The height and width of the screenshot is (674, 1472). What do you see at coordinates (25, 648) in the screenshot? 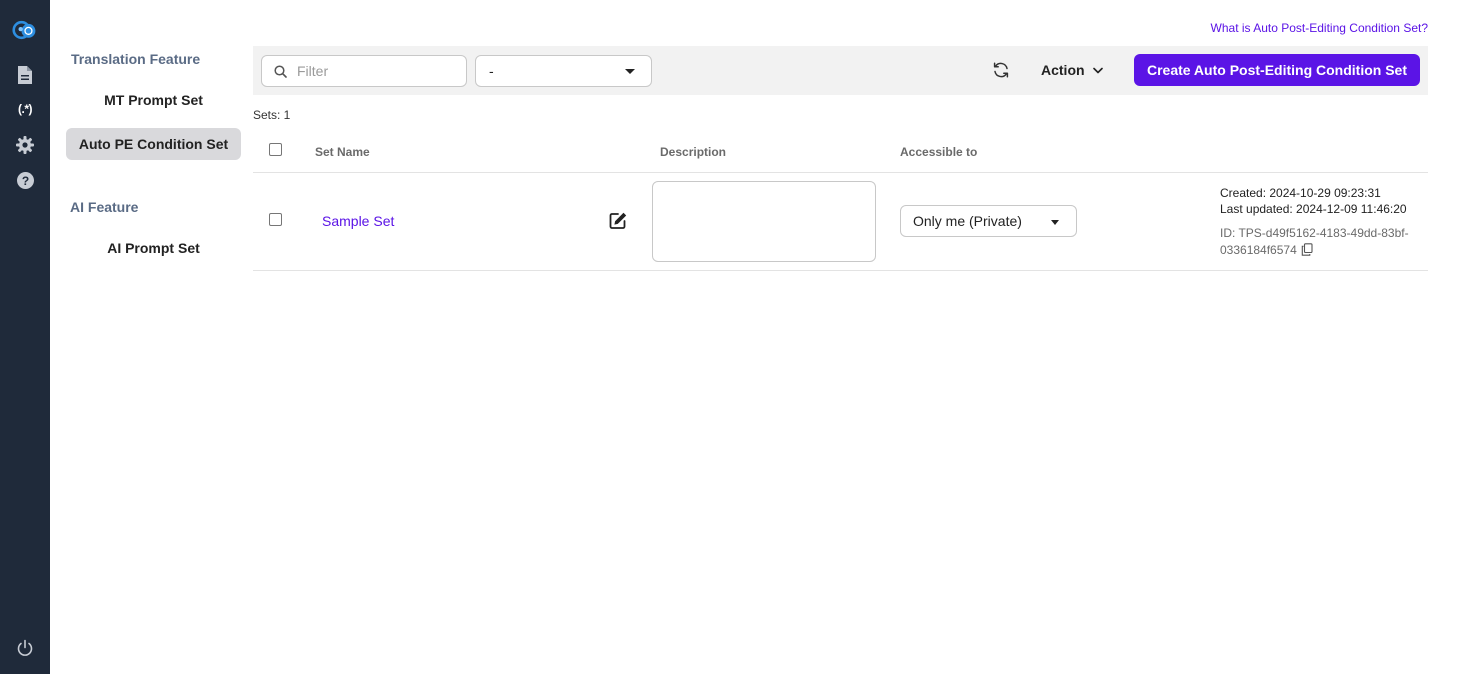
I see `power-icon` at bounding box center [25, 648].